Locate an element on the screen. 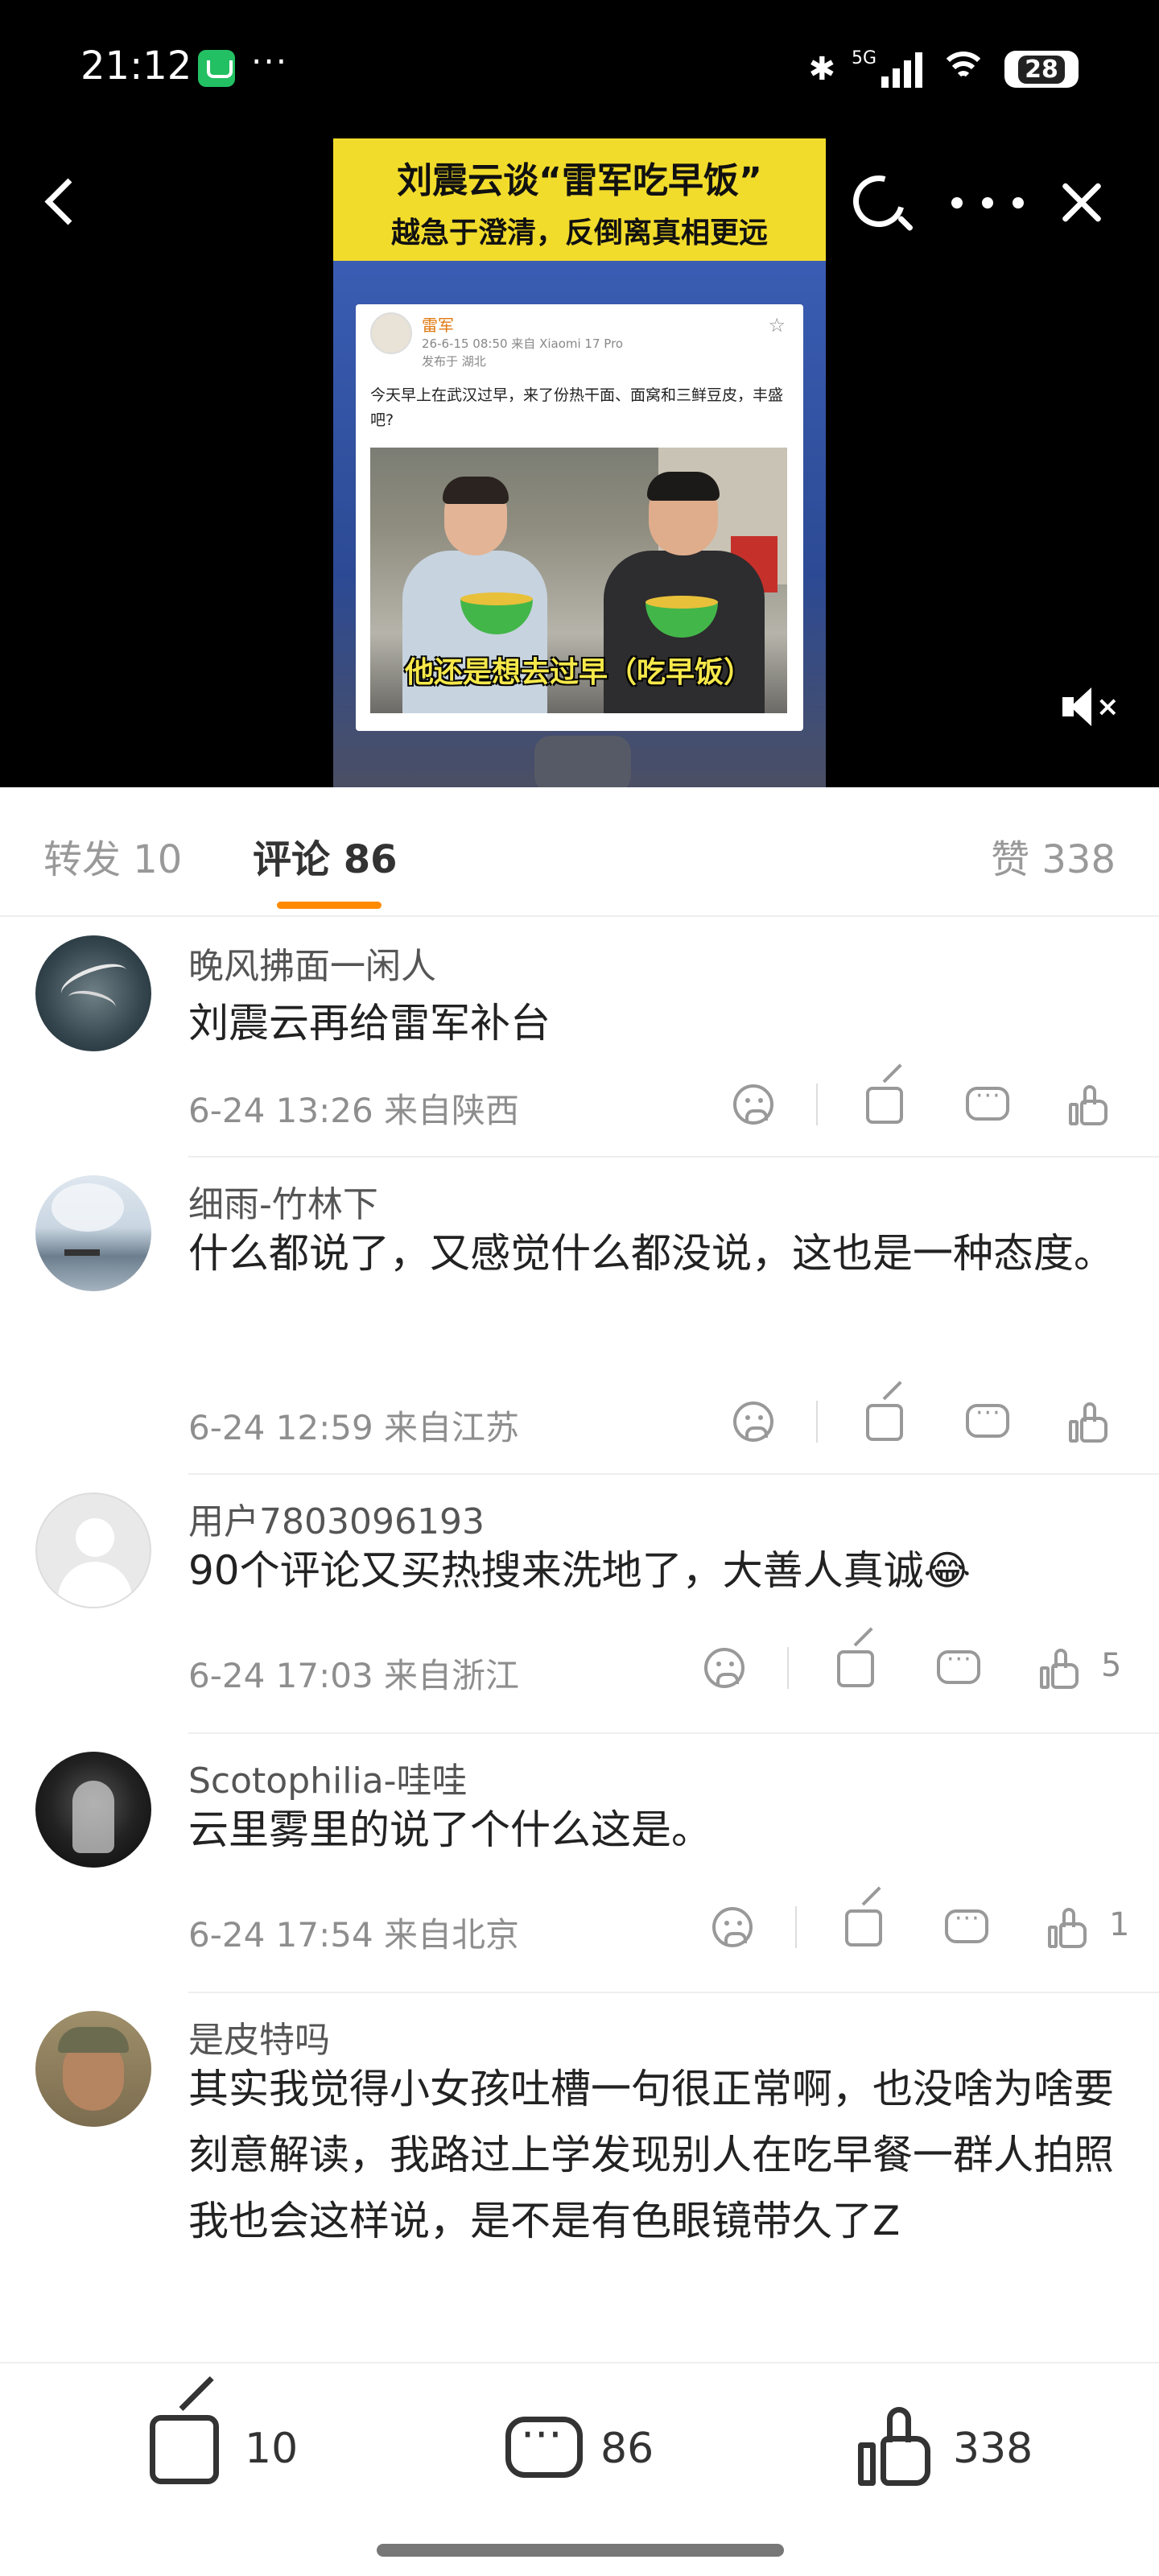 Image resolution: width=1159 pixels, height=2576 pixels. like-count: 5 is located at coordinates (1111, 1665).